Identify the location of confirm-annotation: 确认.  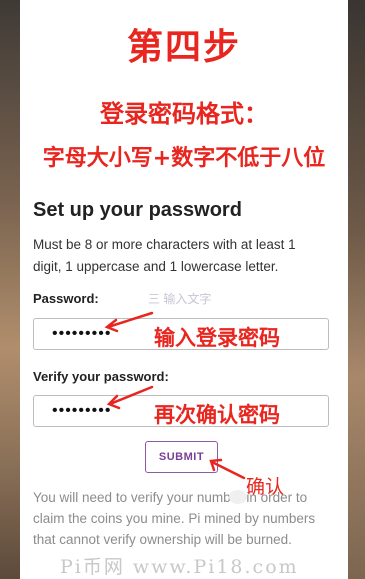
(265, 487).